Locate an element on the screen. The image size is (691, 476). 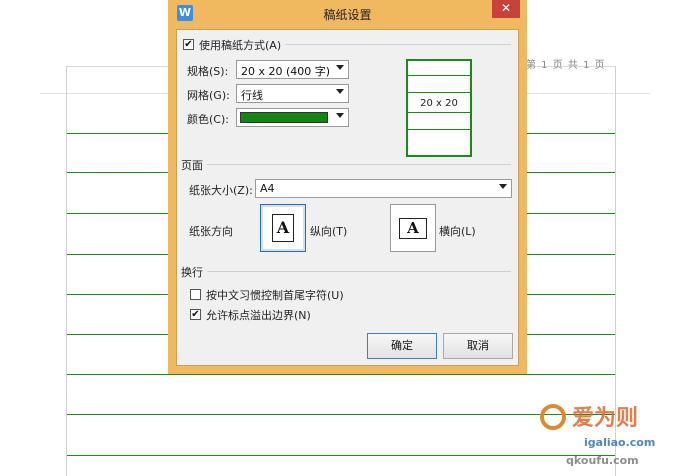
page-counter: 第 1 页 共 1 页 is located at coordinates (566, 65).